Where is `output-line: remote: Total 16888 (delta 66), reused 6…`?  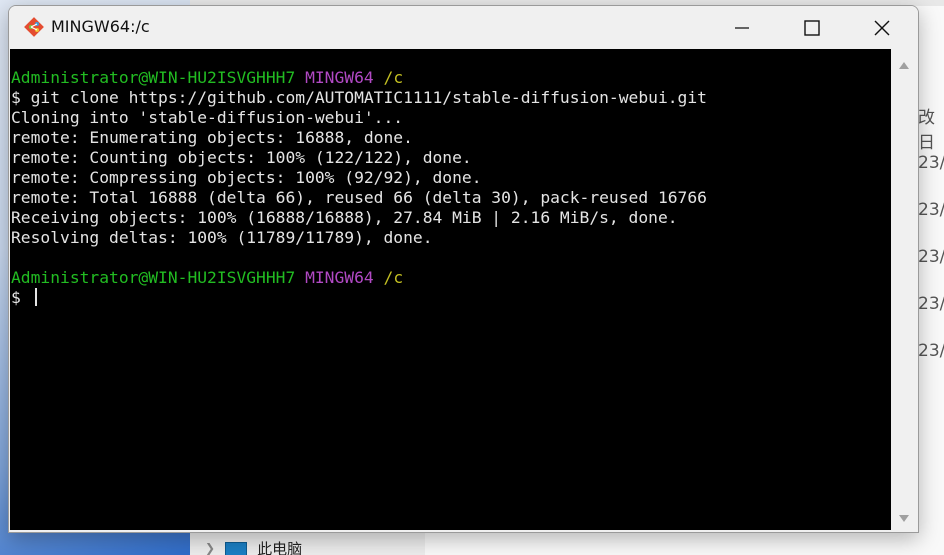 output-line: remote: Total 16888 (delta 66), reused 6… is located at coordinates (359, 197).